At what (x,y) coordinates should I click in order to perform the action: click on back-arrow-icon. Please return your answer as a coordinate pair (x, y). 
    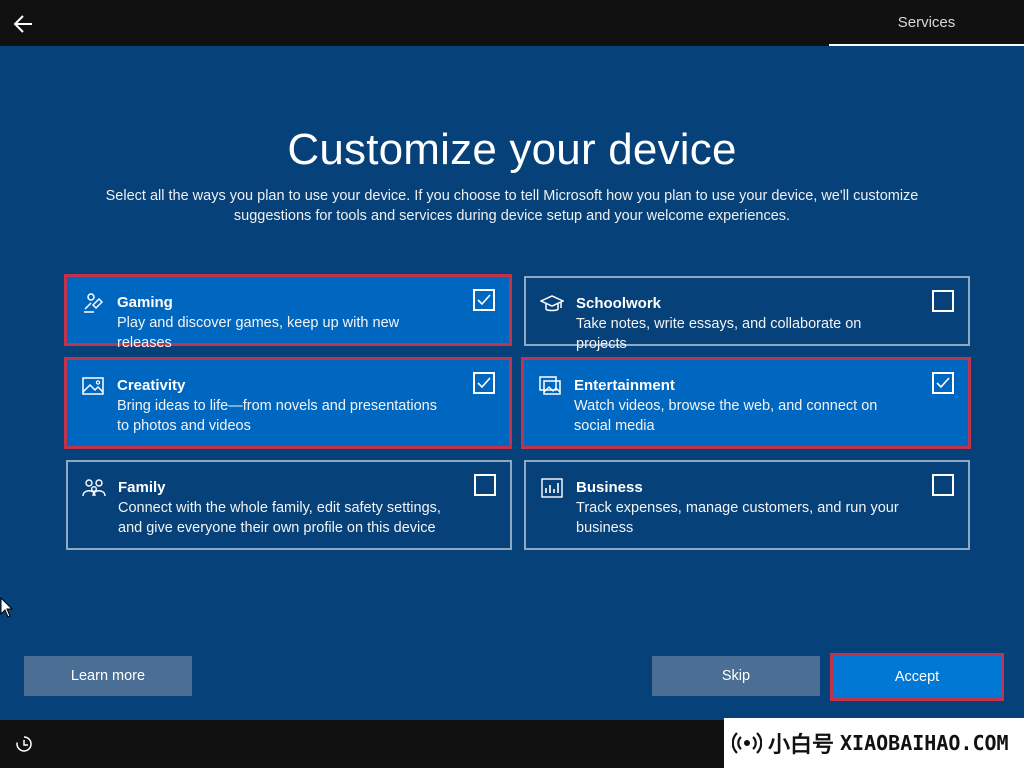
    Looking at the image, I should click on (22, 24).